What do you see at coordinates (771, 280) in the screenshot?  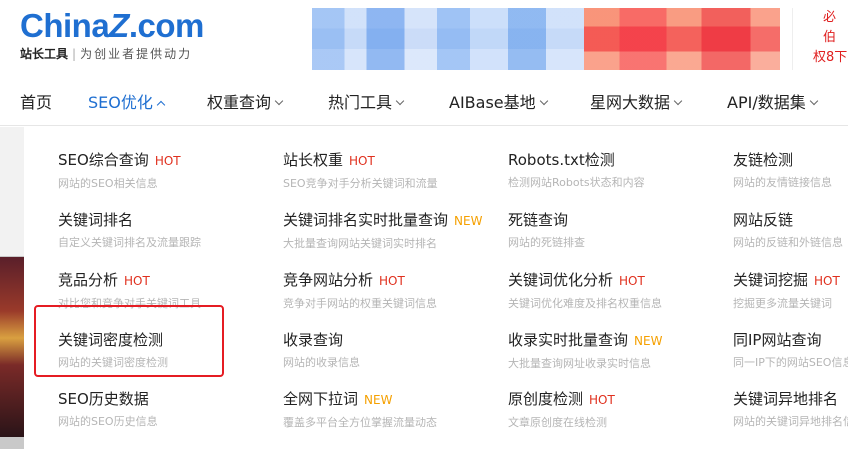 I see `menu-item-label: 关键词挖掘` at bounding box center [771, 280].